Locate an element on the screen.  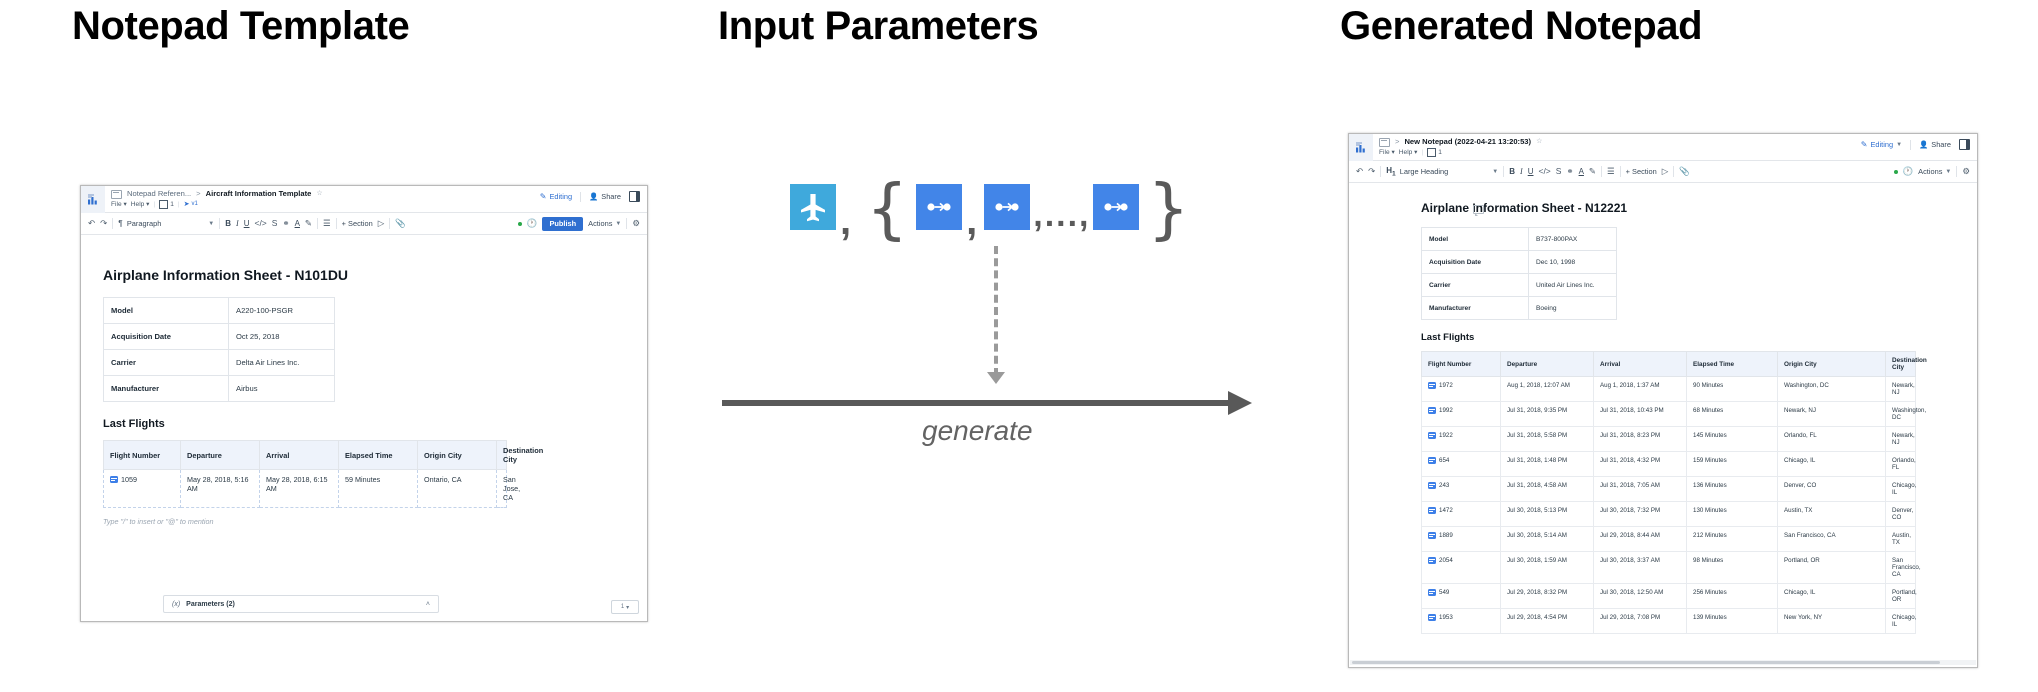
flight-parameter is located at coordinates (939, 207).